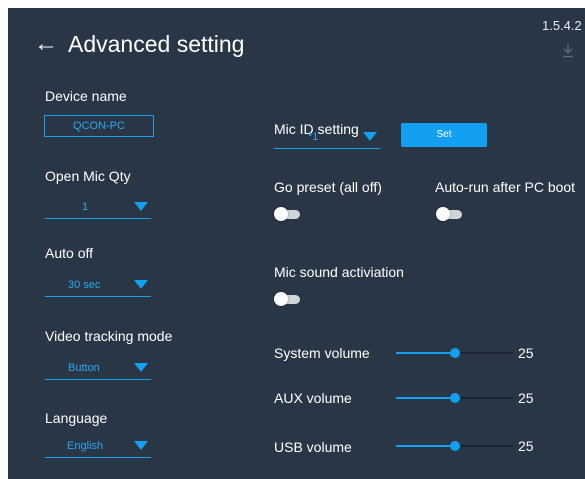  What do you see at coordinates (69, 253) in the screenshot?
I see `auto-off-label: Auto off` at bounding box center [69, 253].